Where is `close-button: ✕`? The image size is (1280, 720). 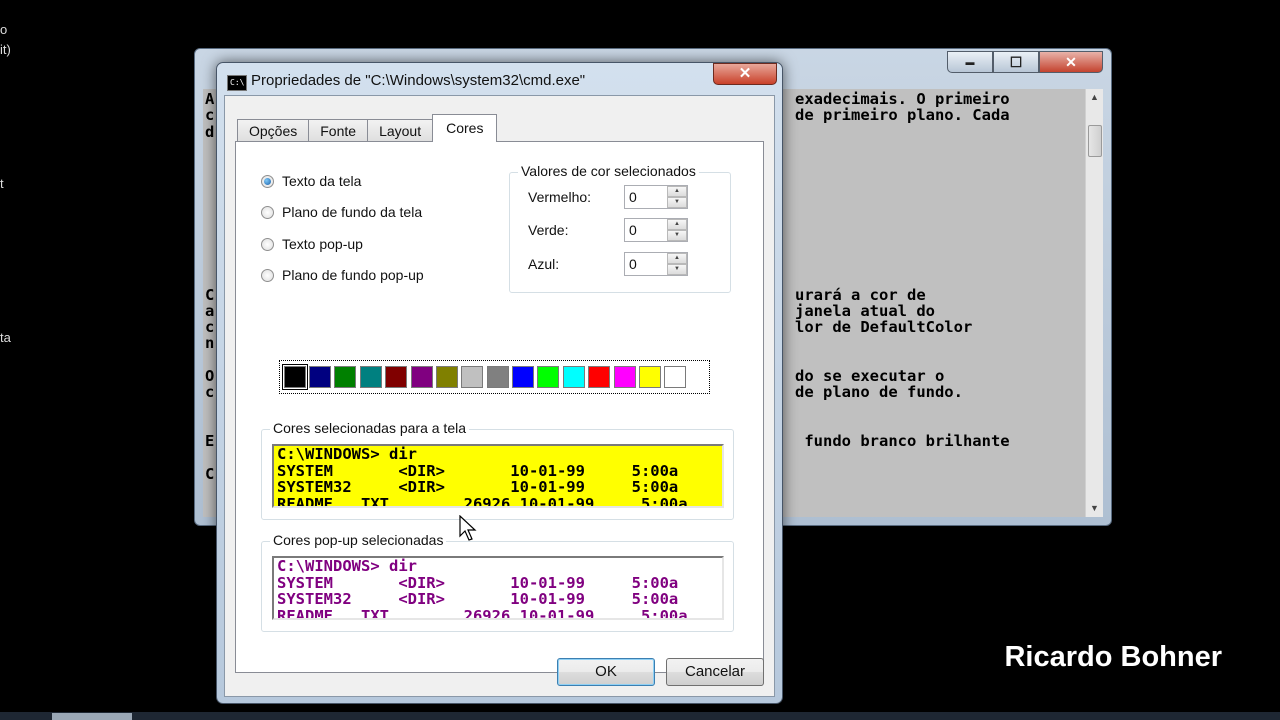 close-button: ✕ is located at coordinates (1071, 62).